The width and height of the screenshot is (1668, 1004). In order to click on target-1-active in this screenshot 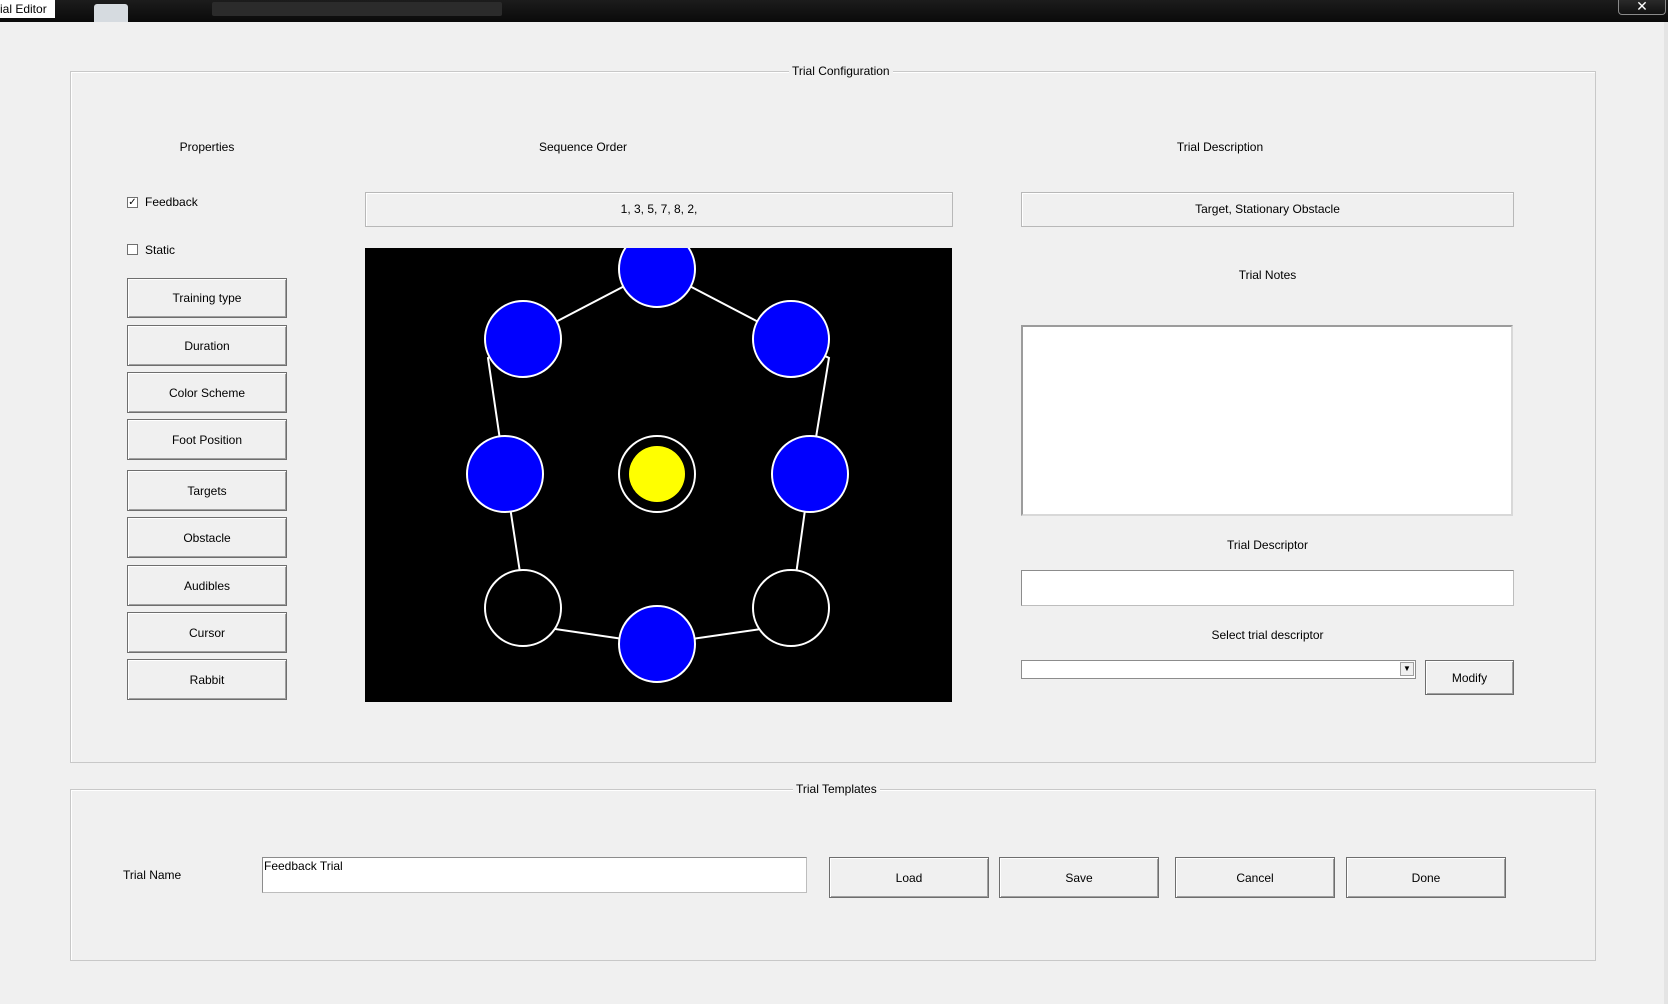, I will do `click(657, 278)`.